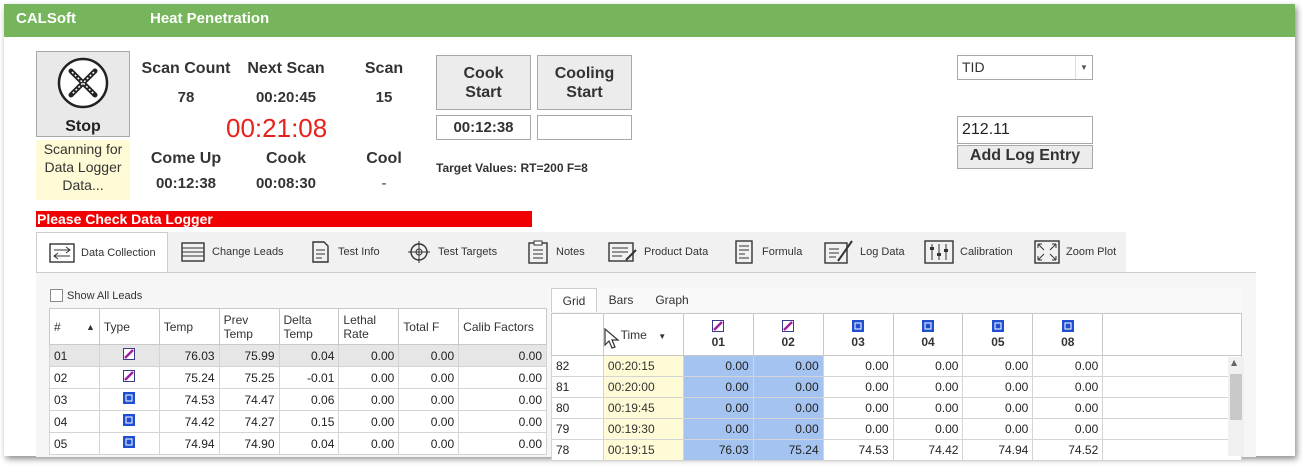 The image size is (1303, 469). I want to click on tab-notes: Notes, so click(555, 252).